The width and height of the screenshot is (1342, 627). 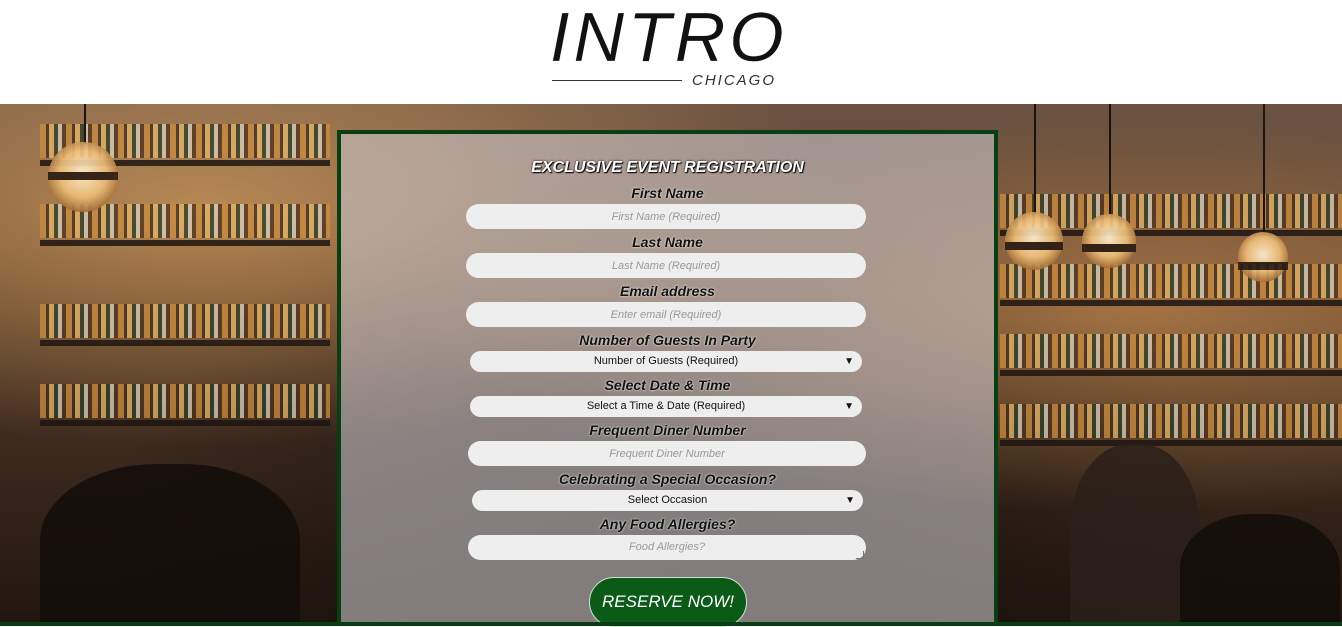 I want to click on reserve-now-button: RESERVE NOW!, so click(x=668, y=602).